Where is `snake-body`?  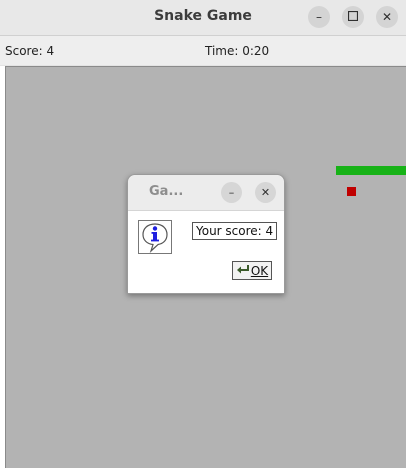
snake-body is located at coordinates (371, 170).